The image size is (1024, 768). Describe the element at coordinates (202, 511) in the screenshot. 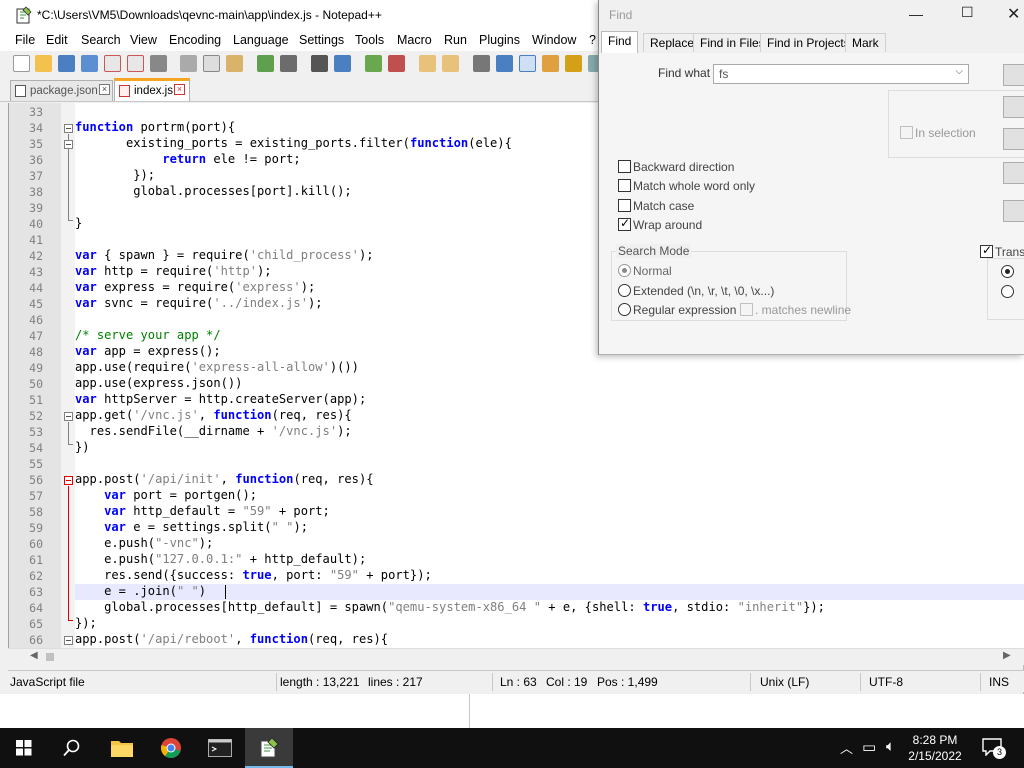

I see `code-line: var http_default = "59" + port;` at that location.